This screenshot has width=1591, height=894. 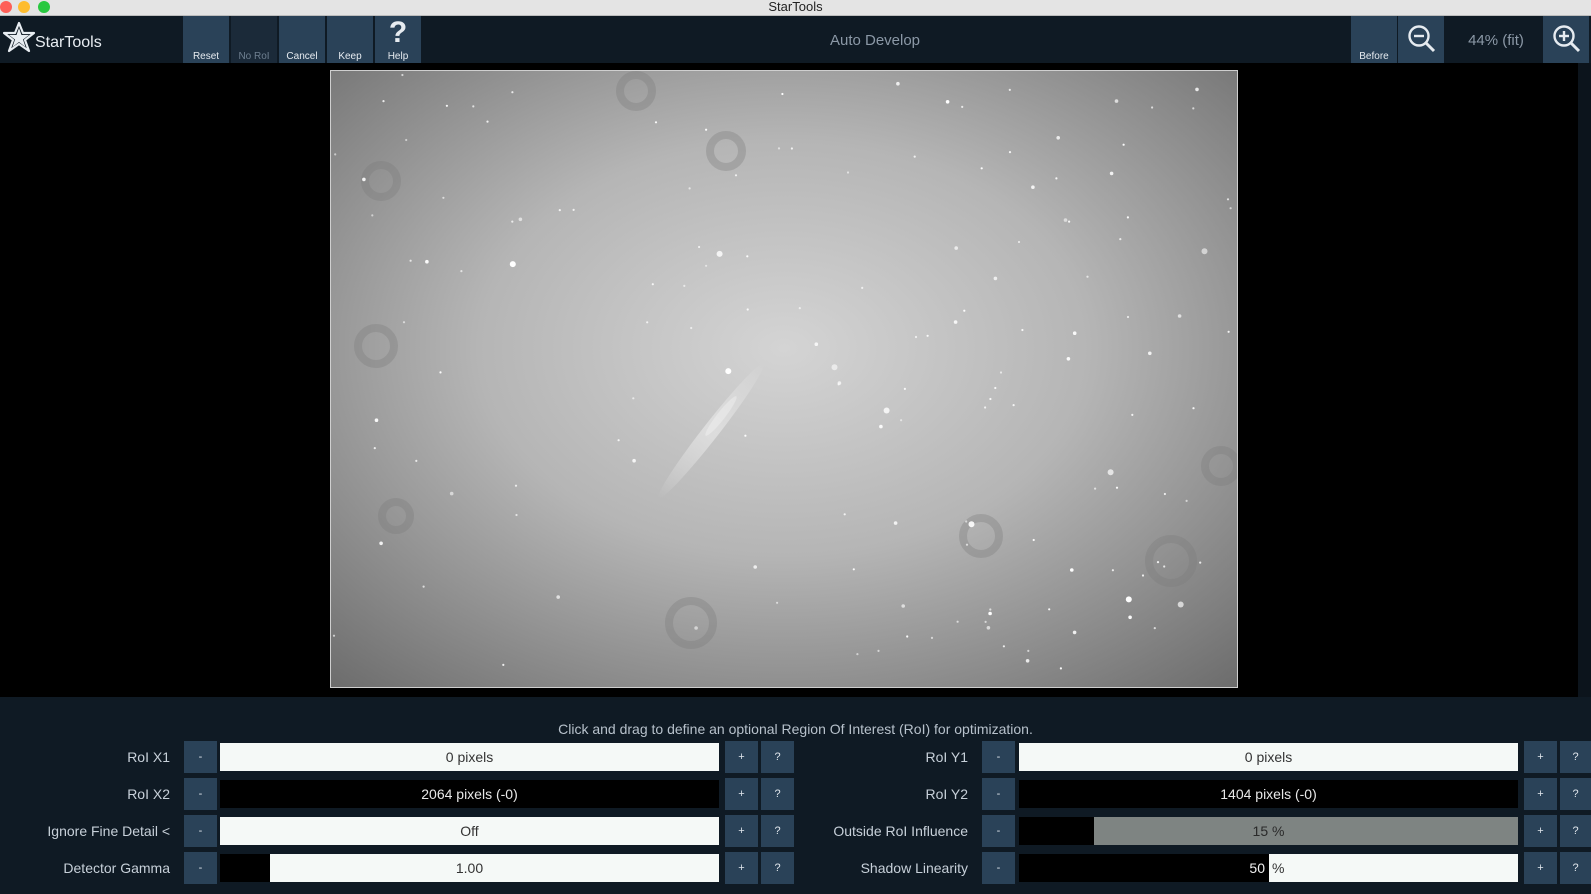 What do you see at coordinates (741, 794) in the screenshot?
I see `roi-x2-plus-button: +` at bounding box center [741, 794].